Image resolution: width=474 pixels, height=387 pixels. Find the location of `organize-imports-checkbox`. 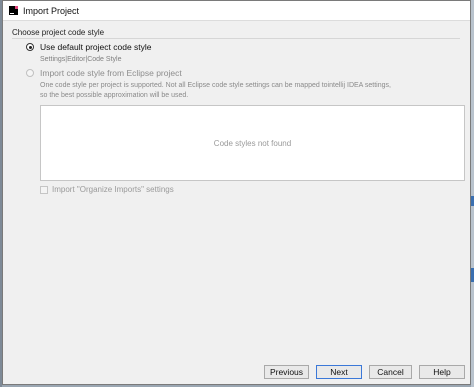

organize-imports-checkbox is located at coordinates (44, 189).